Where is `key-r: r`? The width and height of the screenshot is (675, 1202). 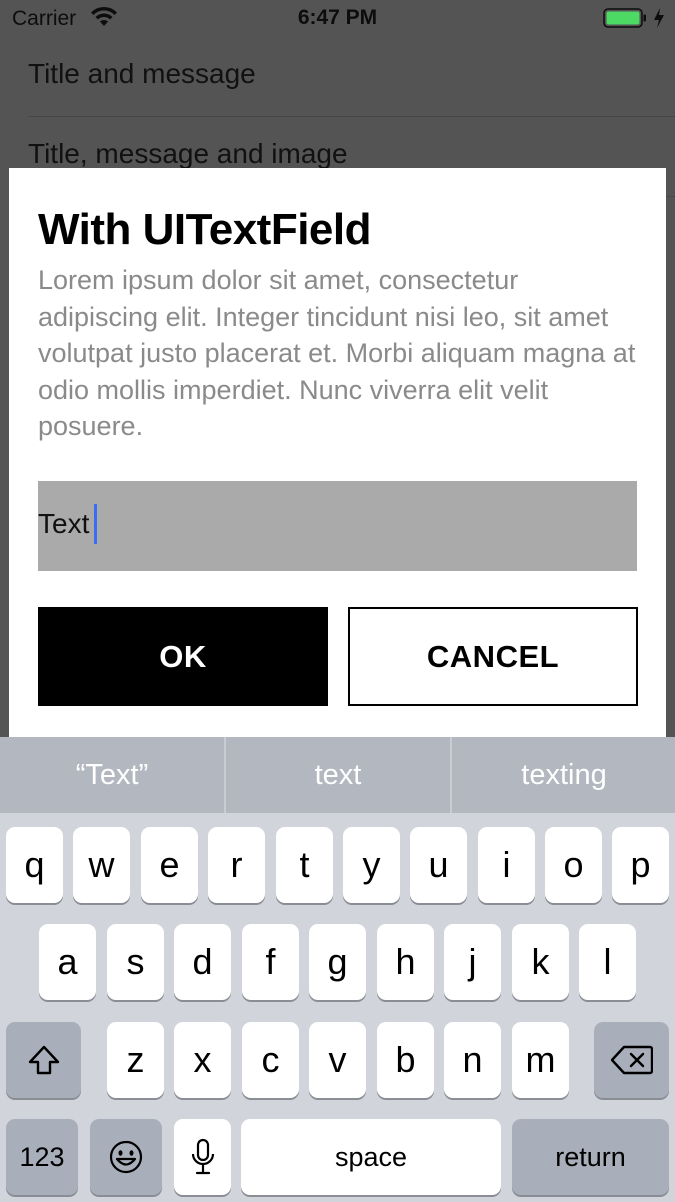 key-r: r is located at coordinates (236, 865).